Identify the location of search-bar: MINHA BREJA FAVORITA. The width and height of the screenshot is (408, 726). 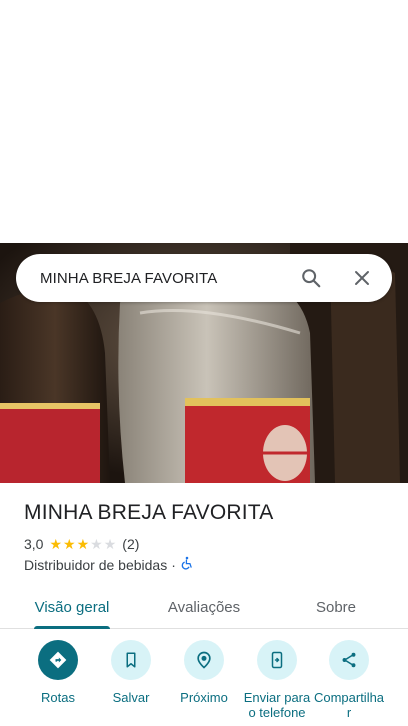
(204, 278).